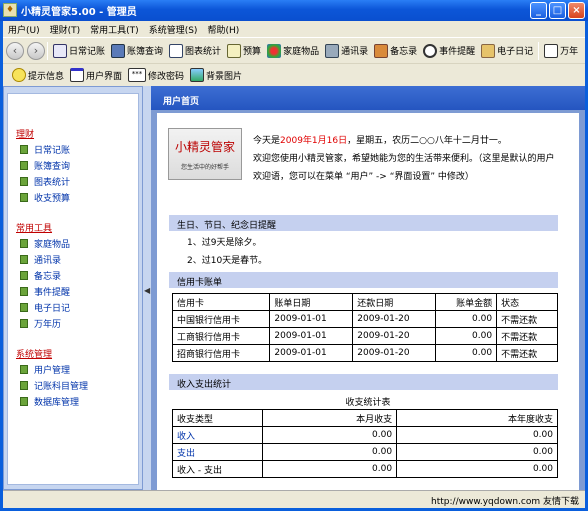 The image size is (588, 511). I want to click on app-logo: 小精灵管家 您生活中的好帮手, so click(205, 154).